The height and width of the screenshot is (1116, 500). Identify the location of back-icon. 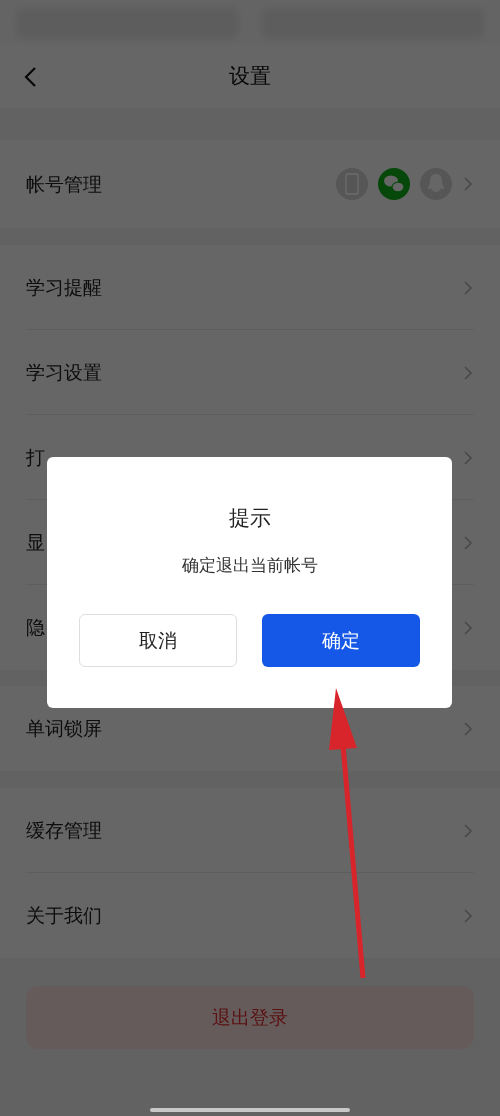
(30, 76).